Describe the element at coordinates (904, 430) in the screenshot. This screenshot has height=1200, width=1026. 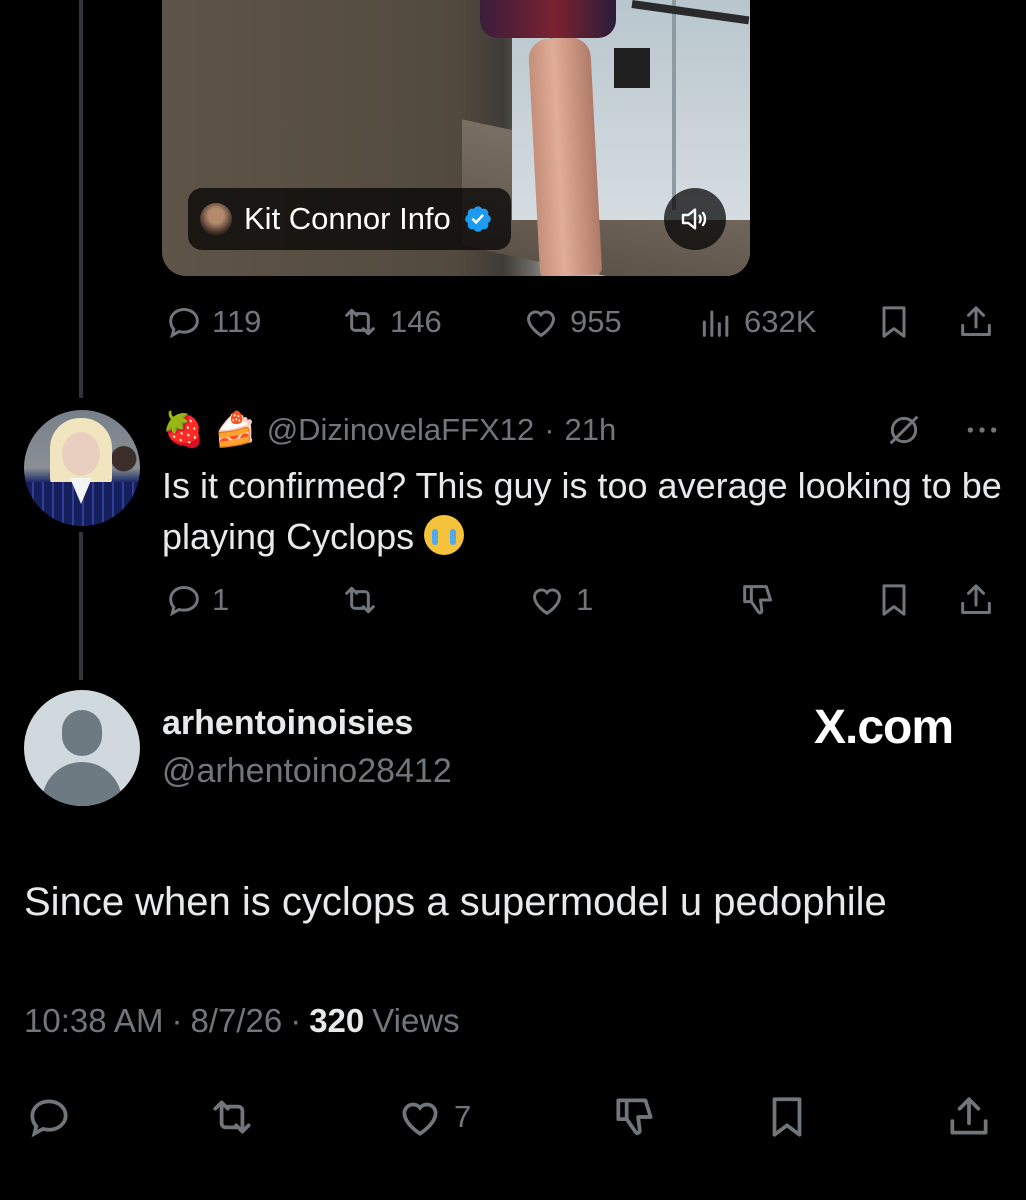
I see `grok-icon` at that location.